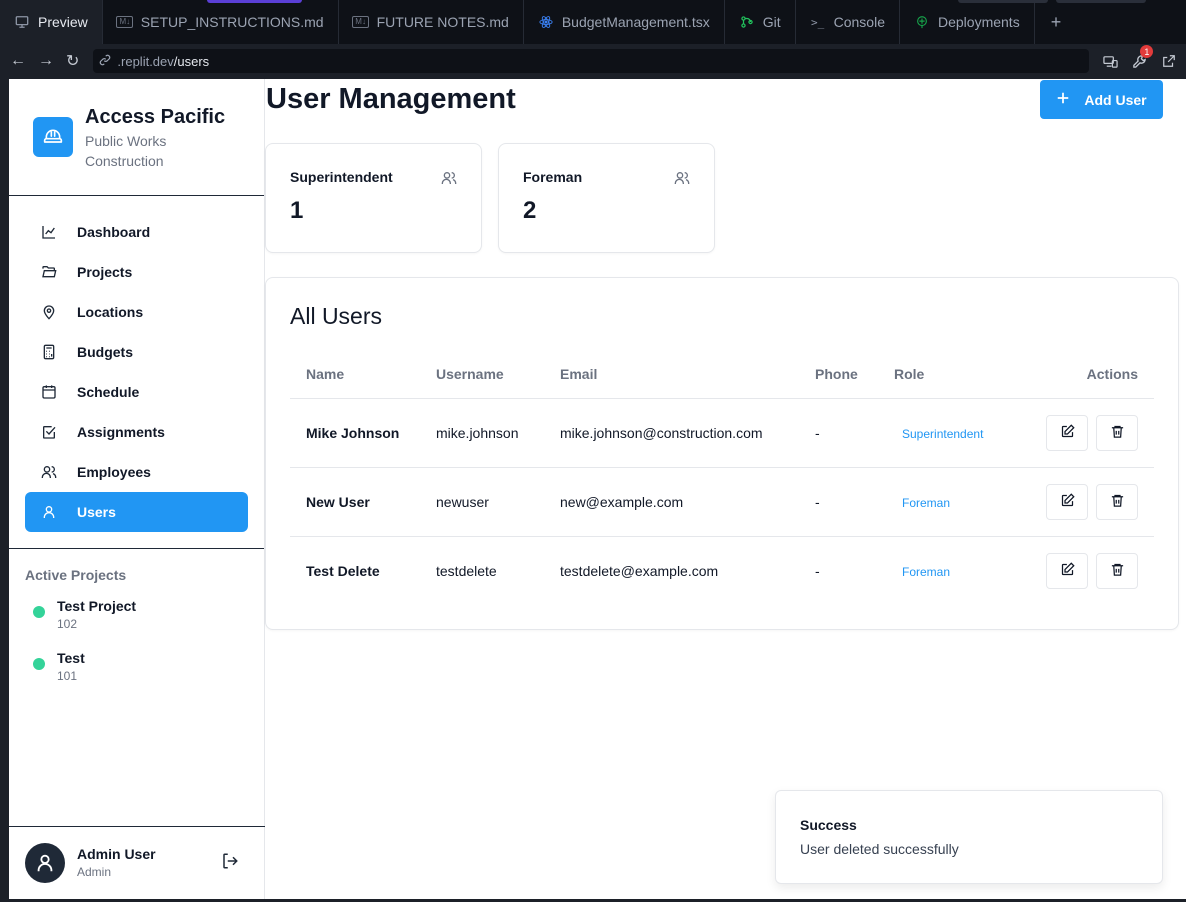  I want to click on add-user-button: Add User, so click(1101, 99).